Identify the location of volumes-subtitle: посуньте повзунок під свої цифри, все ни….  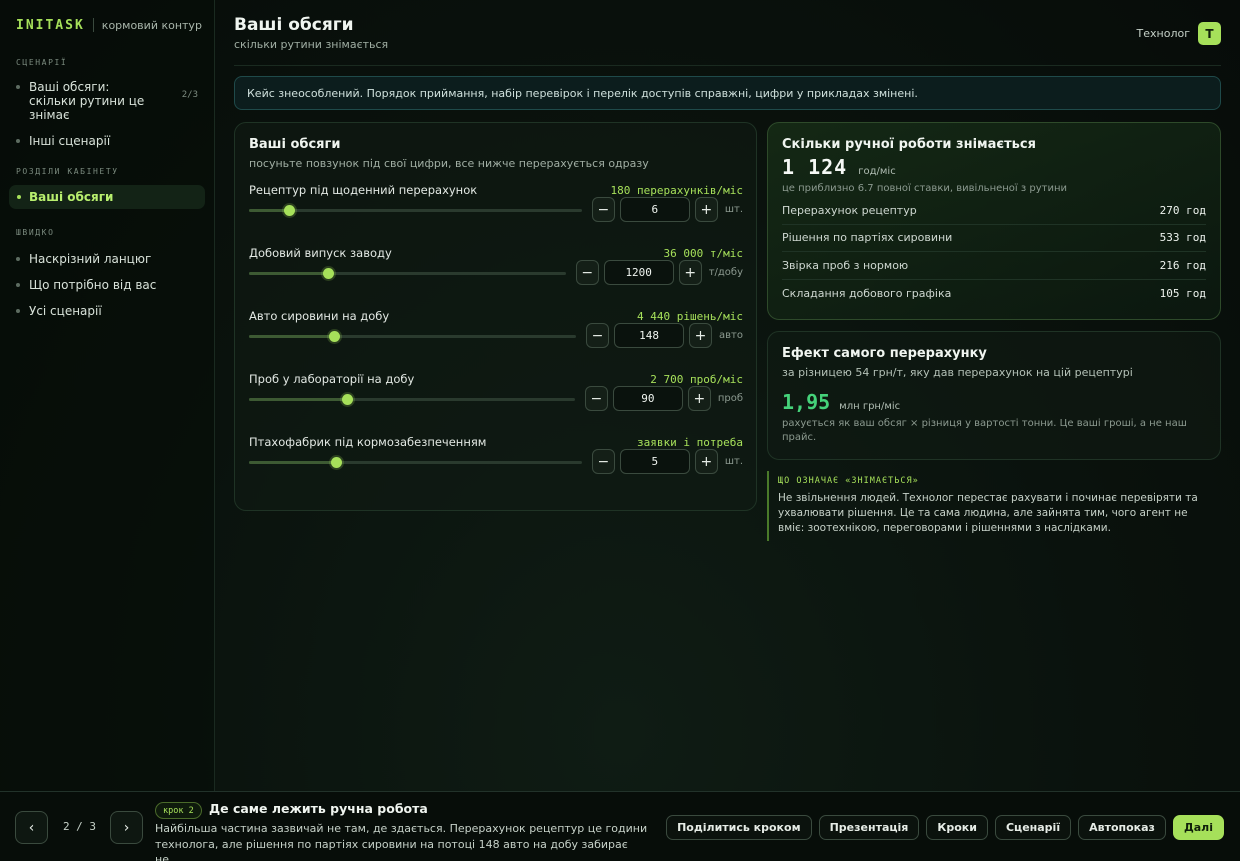
(449, 163).